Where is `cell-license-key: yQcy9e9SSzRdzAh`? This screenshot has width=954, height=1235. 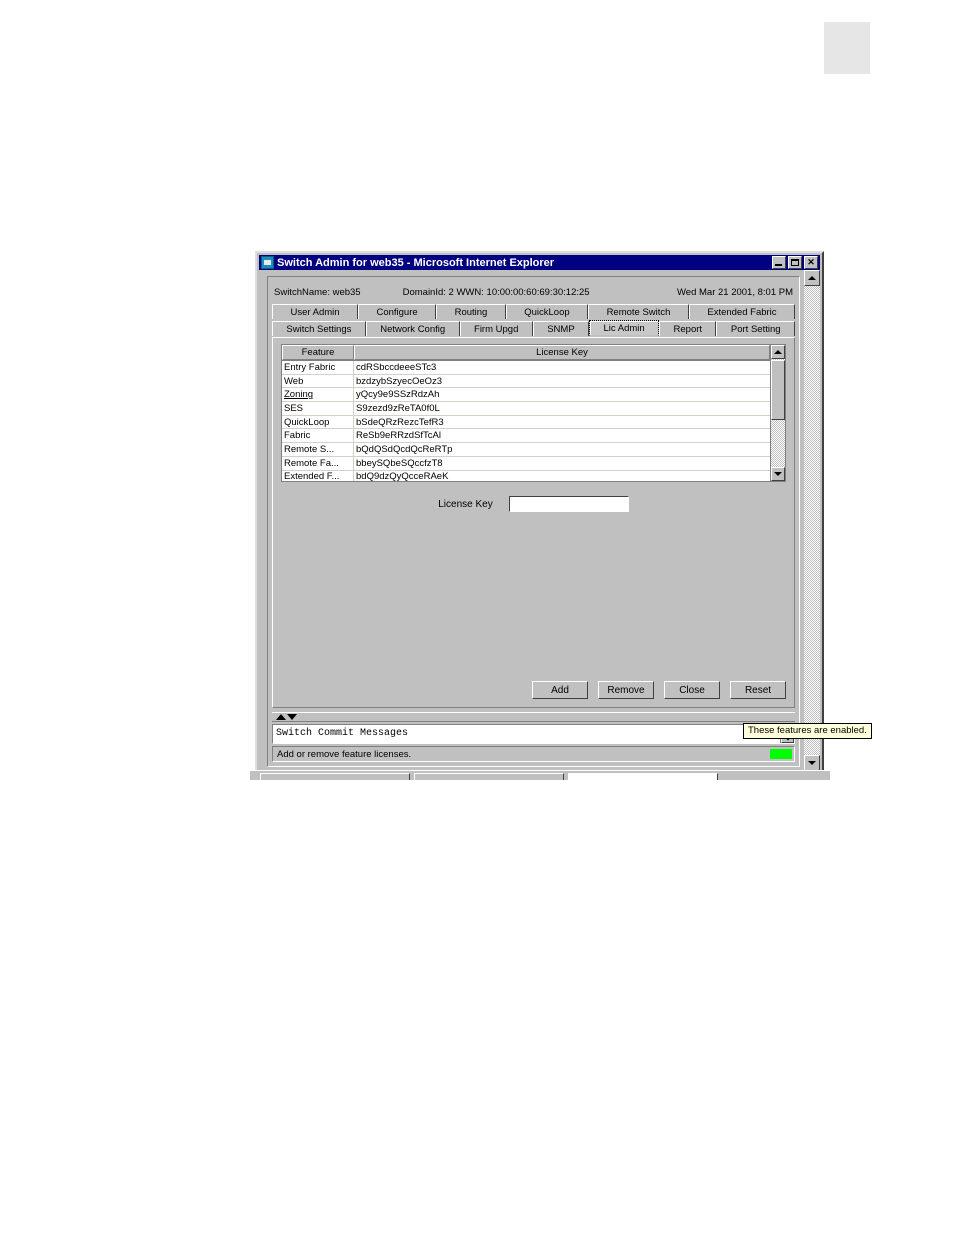 cell-license-key: yQcy9e9SSzRdzAh is located at coordinates (398, 395).